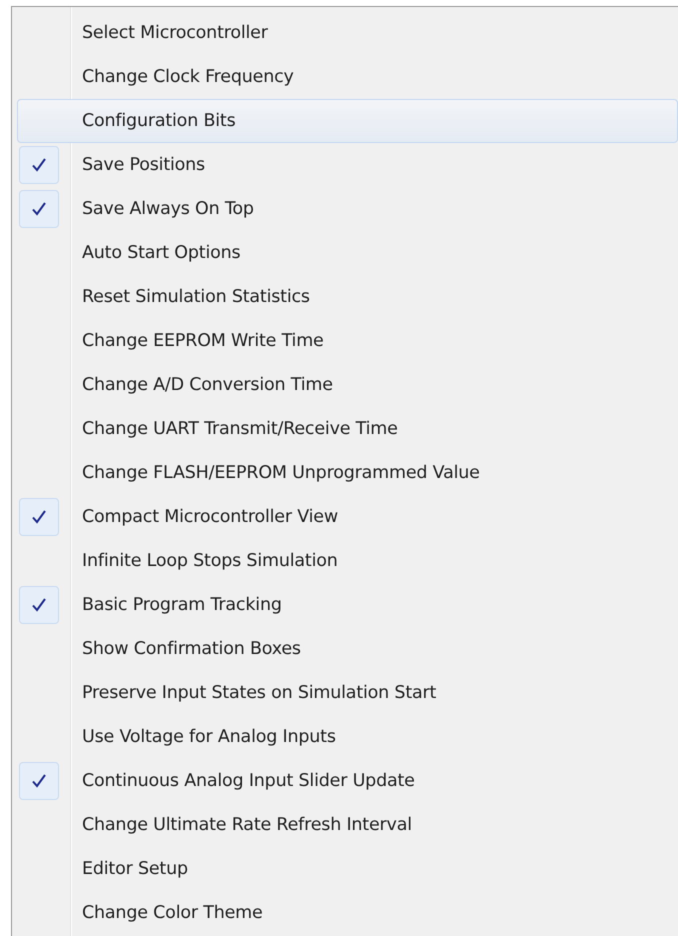  What do you see at coordinates (347, 165) in the screenshot?
I see `menu-item: Save Positions` at bounding box center [347, 165].